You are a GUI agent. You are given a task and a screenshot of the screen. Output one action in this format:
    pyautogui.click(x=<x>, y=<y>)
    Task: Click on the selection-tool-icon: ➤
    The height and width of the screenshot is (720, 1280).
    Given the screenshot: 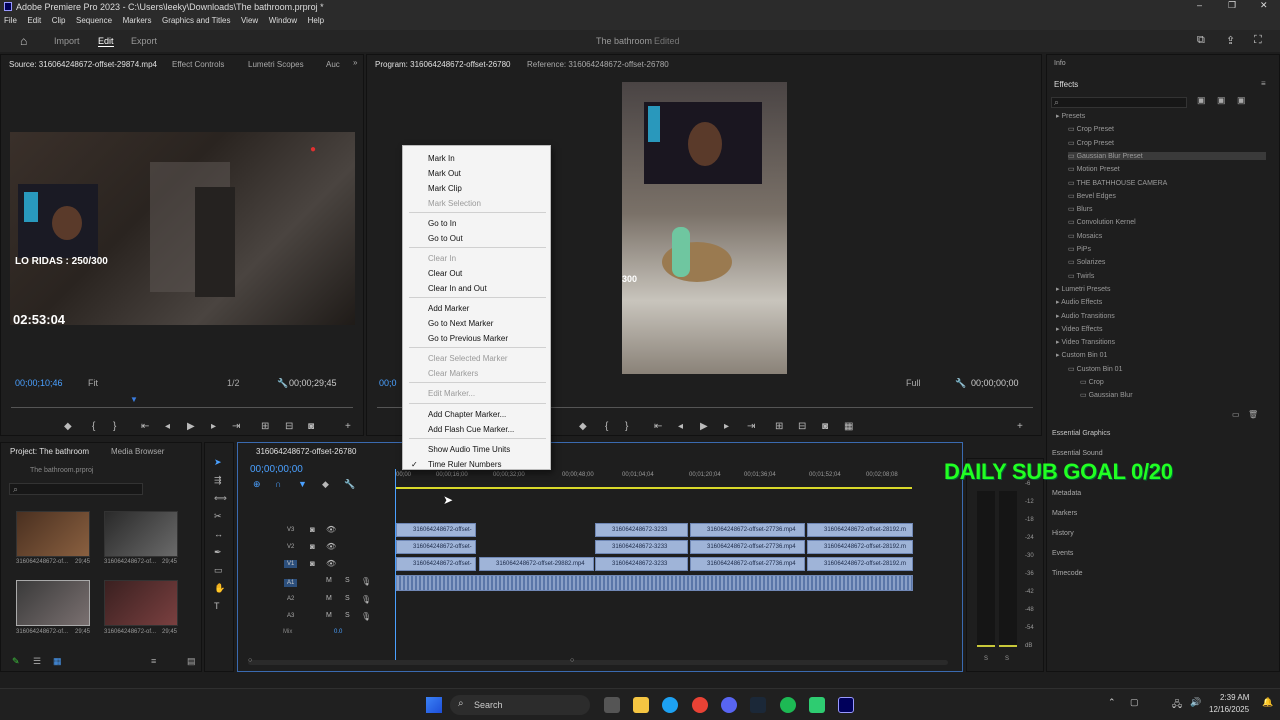 What is the action you would take?
    pyautogui.click(x=218, y=462)
    